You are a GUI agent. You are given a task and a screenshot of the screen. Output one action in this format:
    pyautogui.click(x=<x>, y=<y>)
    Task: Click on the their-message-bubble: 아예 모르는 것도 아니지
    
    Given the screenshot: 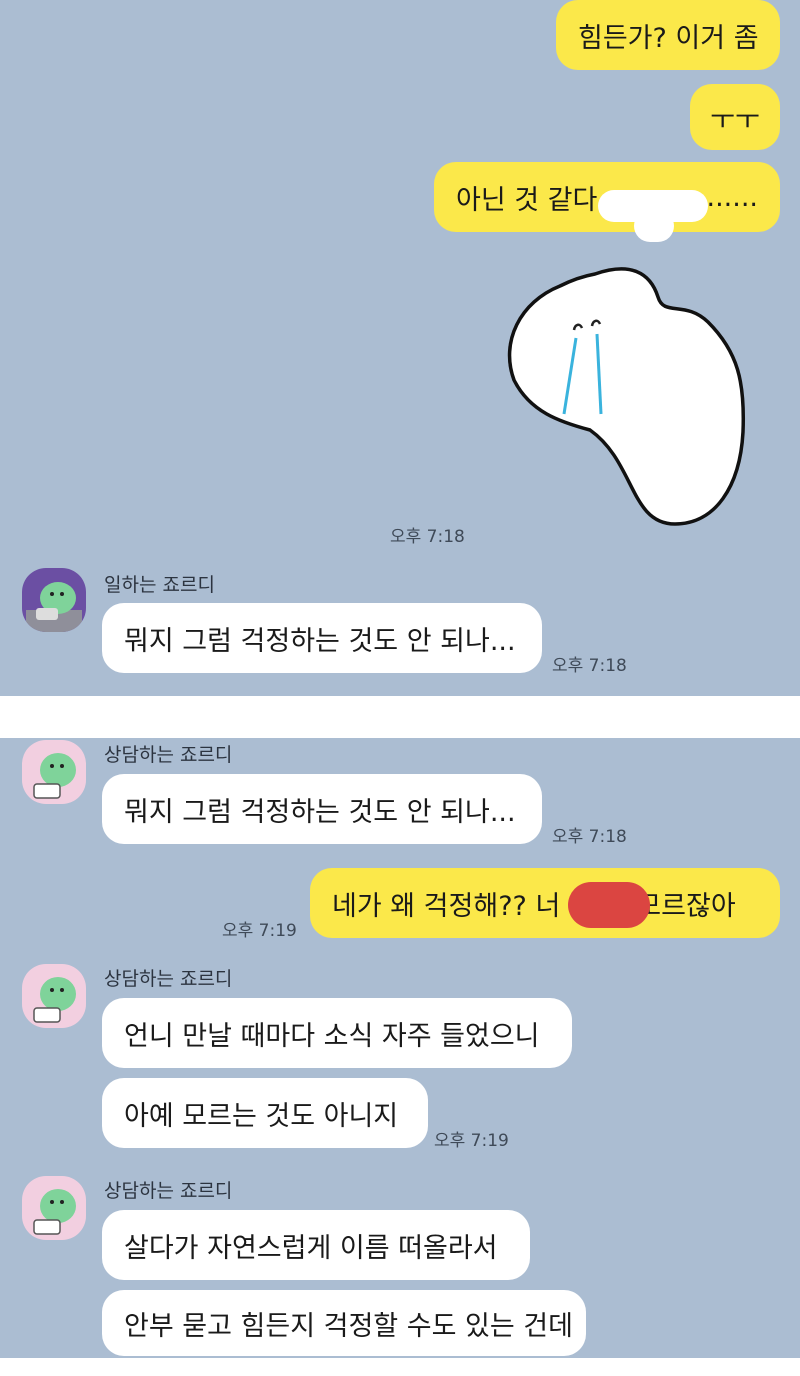 What is the action you would take?
    pyautogui.click(x=265, y=1113)
    